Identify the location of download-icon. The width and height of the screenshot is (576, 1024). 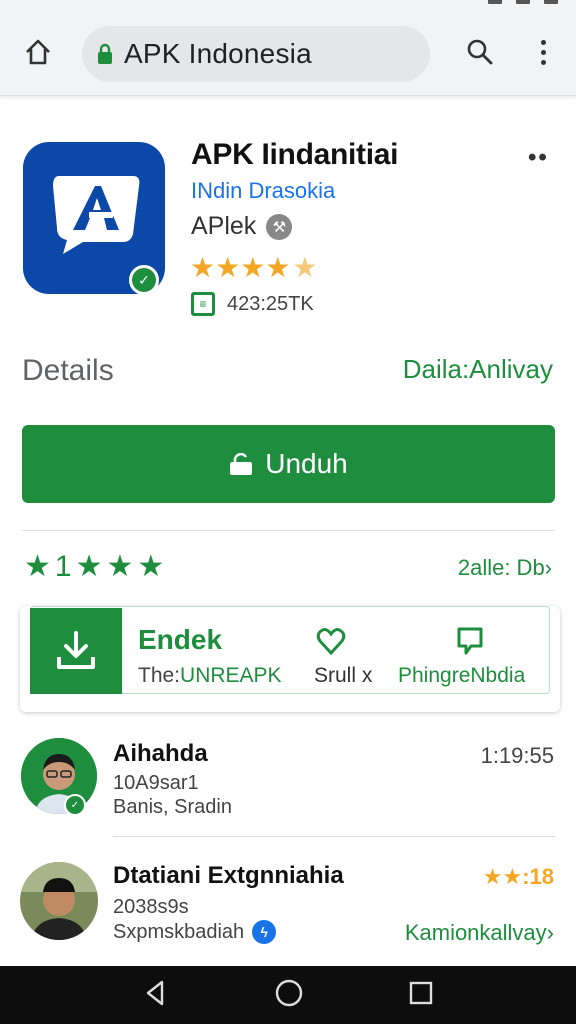
(76, 650).